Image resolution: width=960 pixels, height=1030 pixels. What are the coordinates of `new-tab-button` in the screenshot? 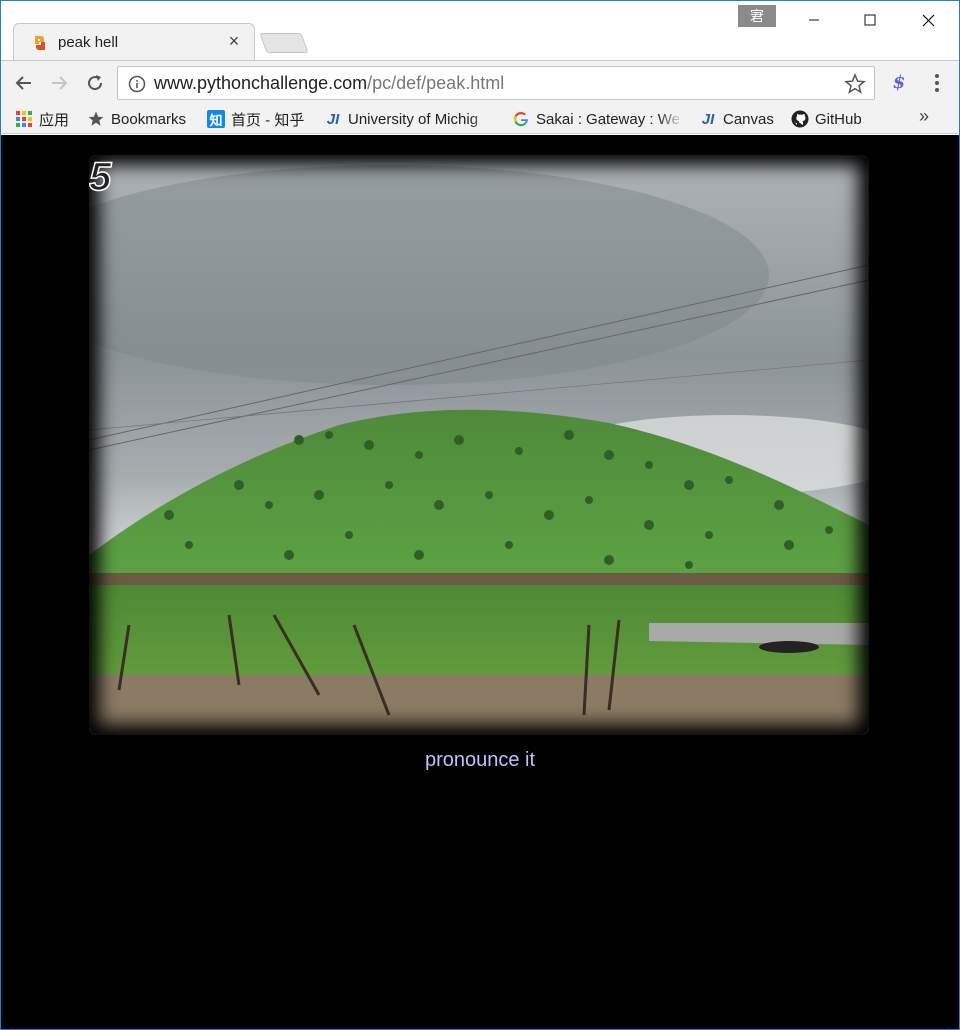 It's located at (284, 43).